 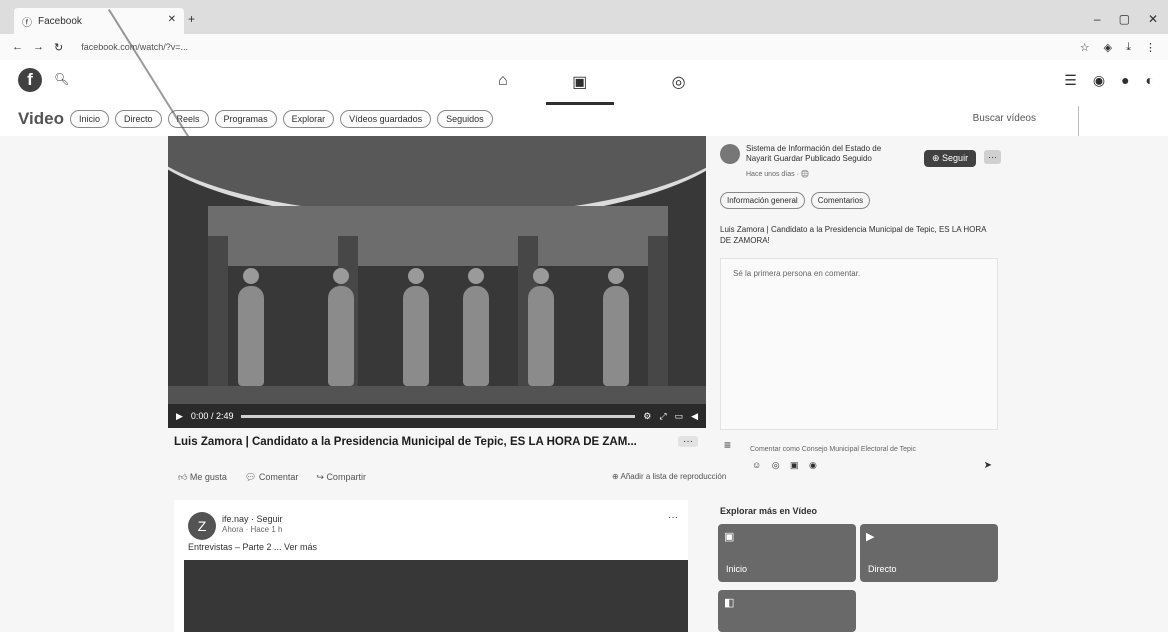 I want to click on menu-icon: ☰, so click(x=1070, y=80).